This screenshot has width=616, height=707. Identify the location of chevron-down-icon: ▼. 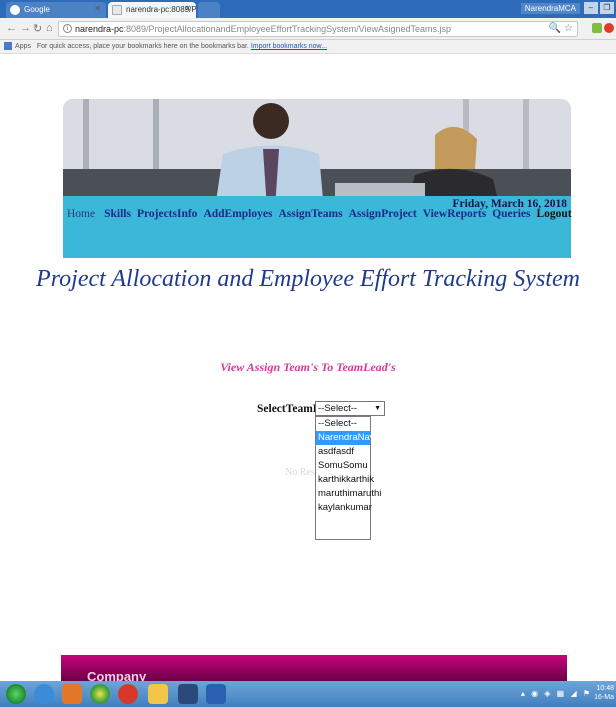
(377, 408).